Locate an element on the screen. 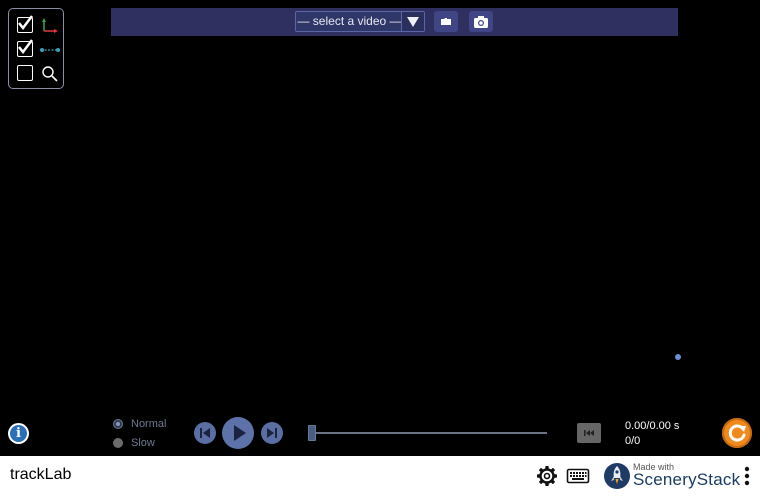 The height and width of the screenshot is (496, 760). camera-icon is located at coordinates (481, 22).